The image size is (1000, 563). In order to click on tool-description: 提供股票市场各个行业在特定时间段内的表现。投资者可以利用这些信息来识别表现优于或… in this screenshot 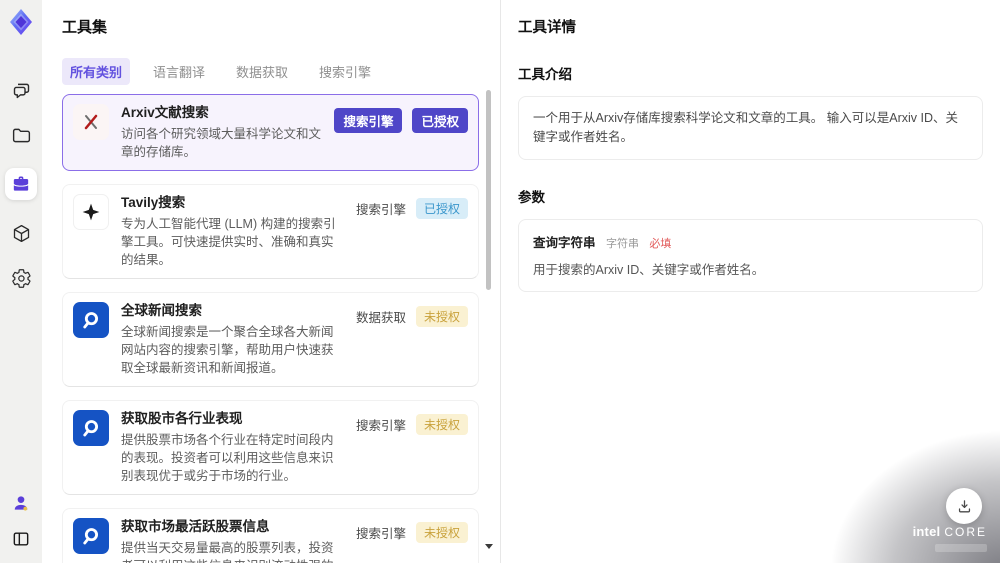, I will do `click(227, 458)`.